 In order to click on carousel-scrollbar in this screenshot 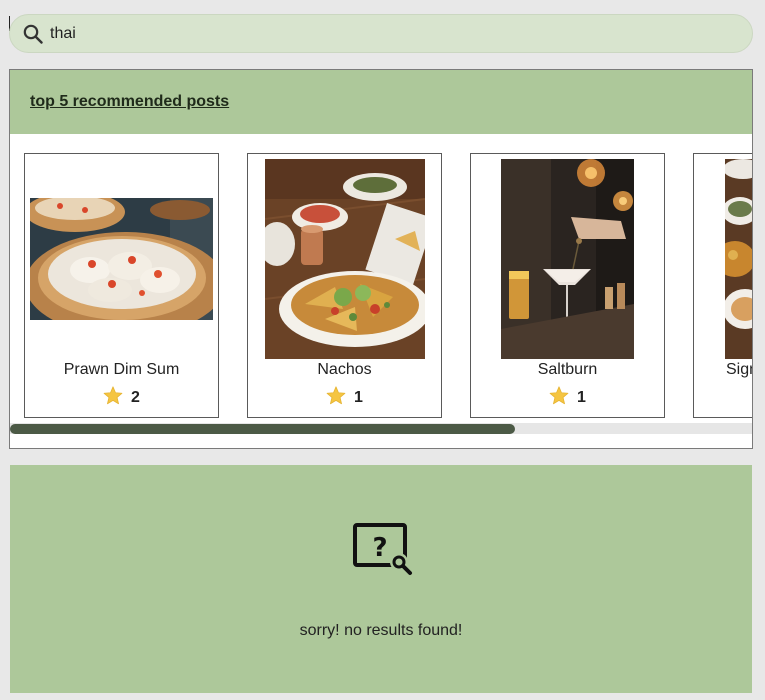, I will do `click(381, 428)`.